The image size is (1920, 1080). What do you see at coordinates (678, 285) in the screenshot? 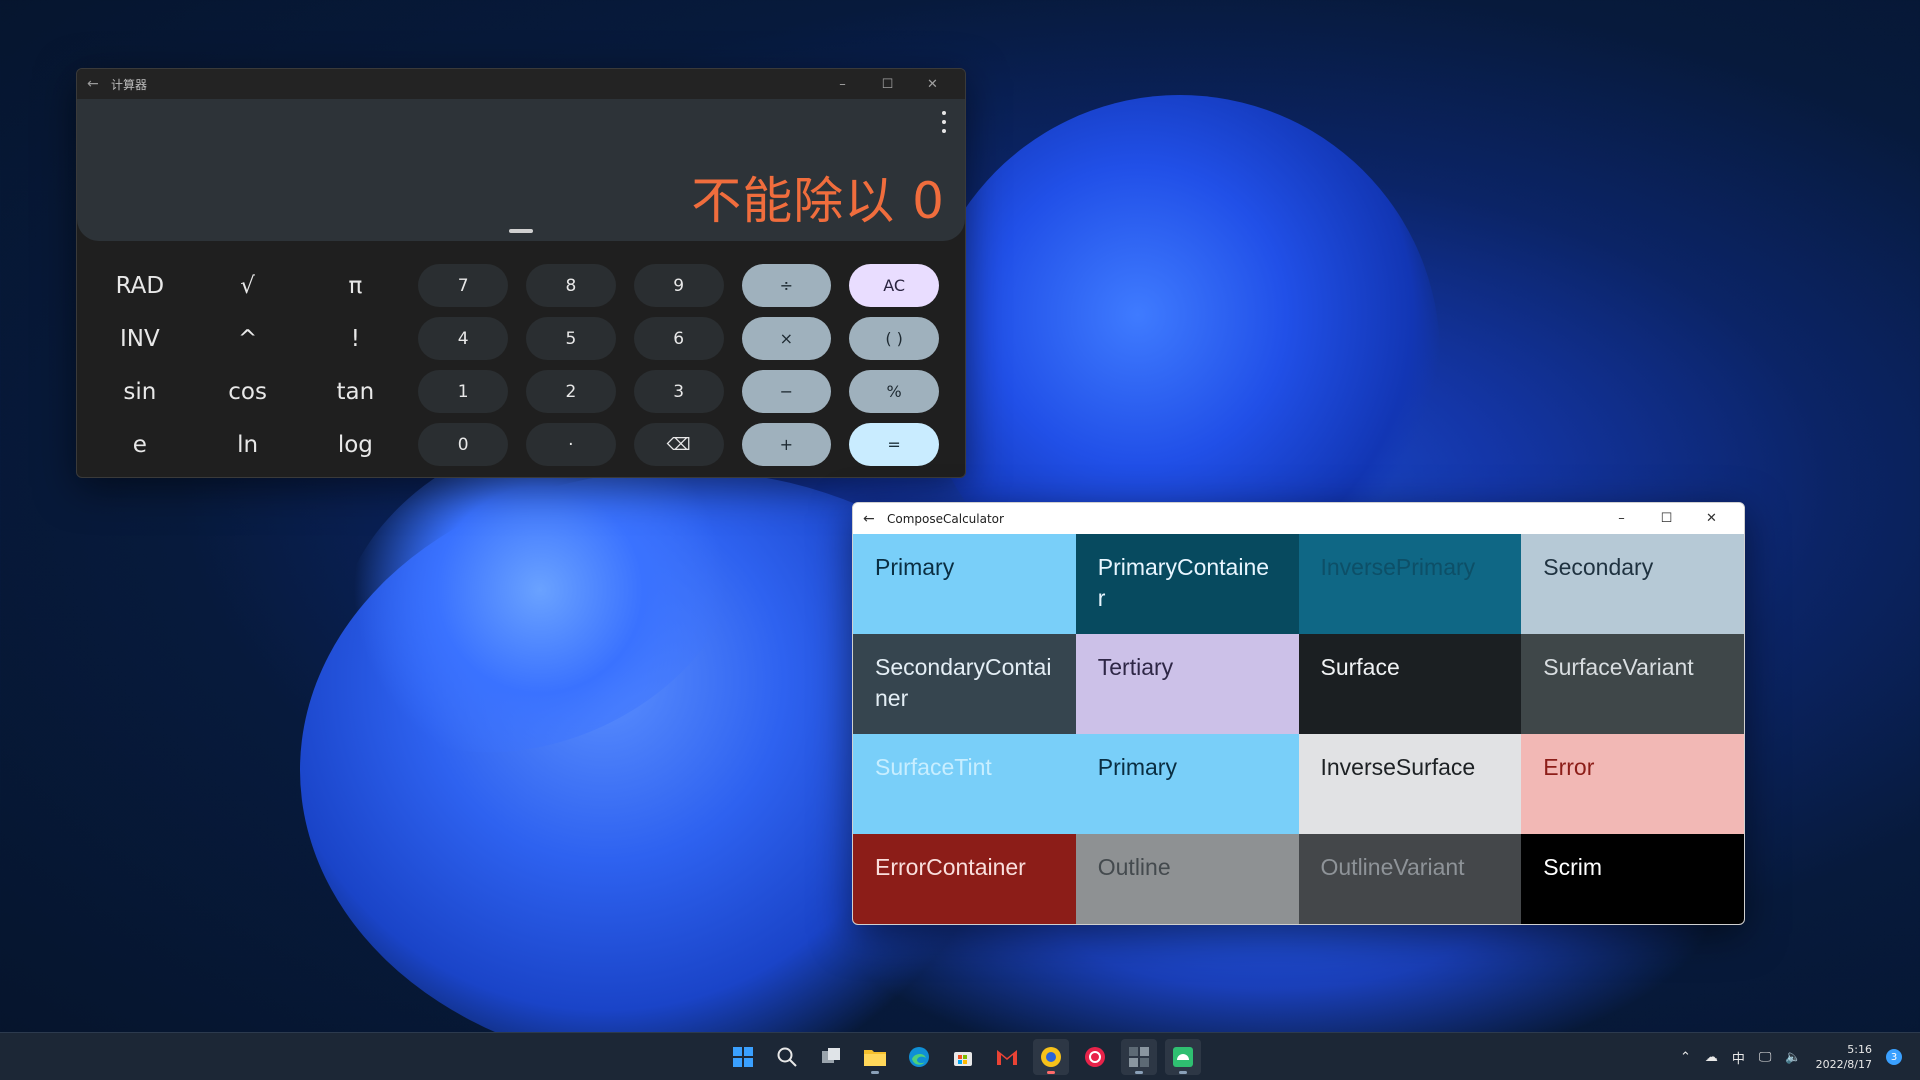
I see `key-num: 9` at bounding box center [678, 285].